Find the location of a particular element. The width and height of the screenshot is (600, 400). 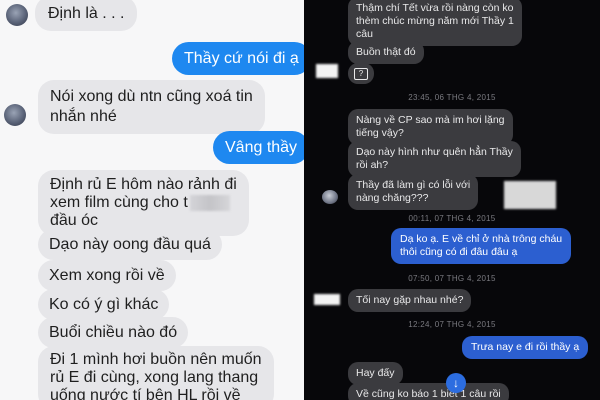

incoming-message: Buổi chiều nào đó is located at coordinates (113, 332).